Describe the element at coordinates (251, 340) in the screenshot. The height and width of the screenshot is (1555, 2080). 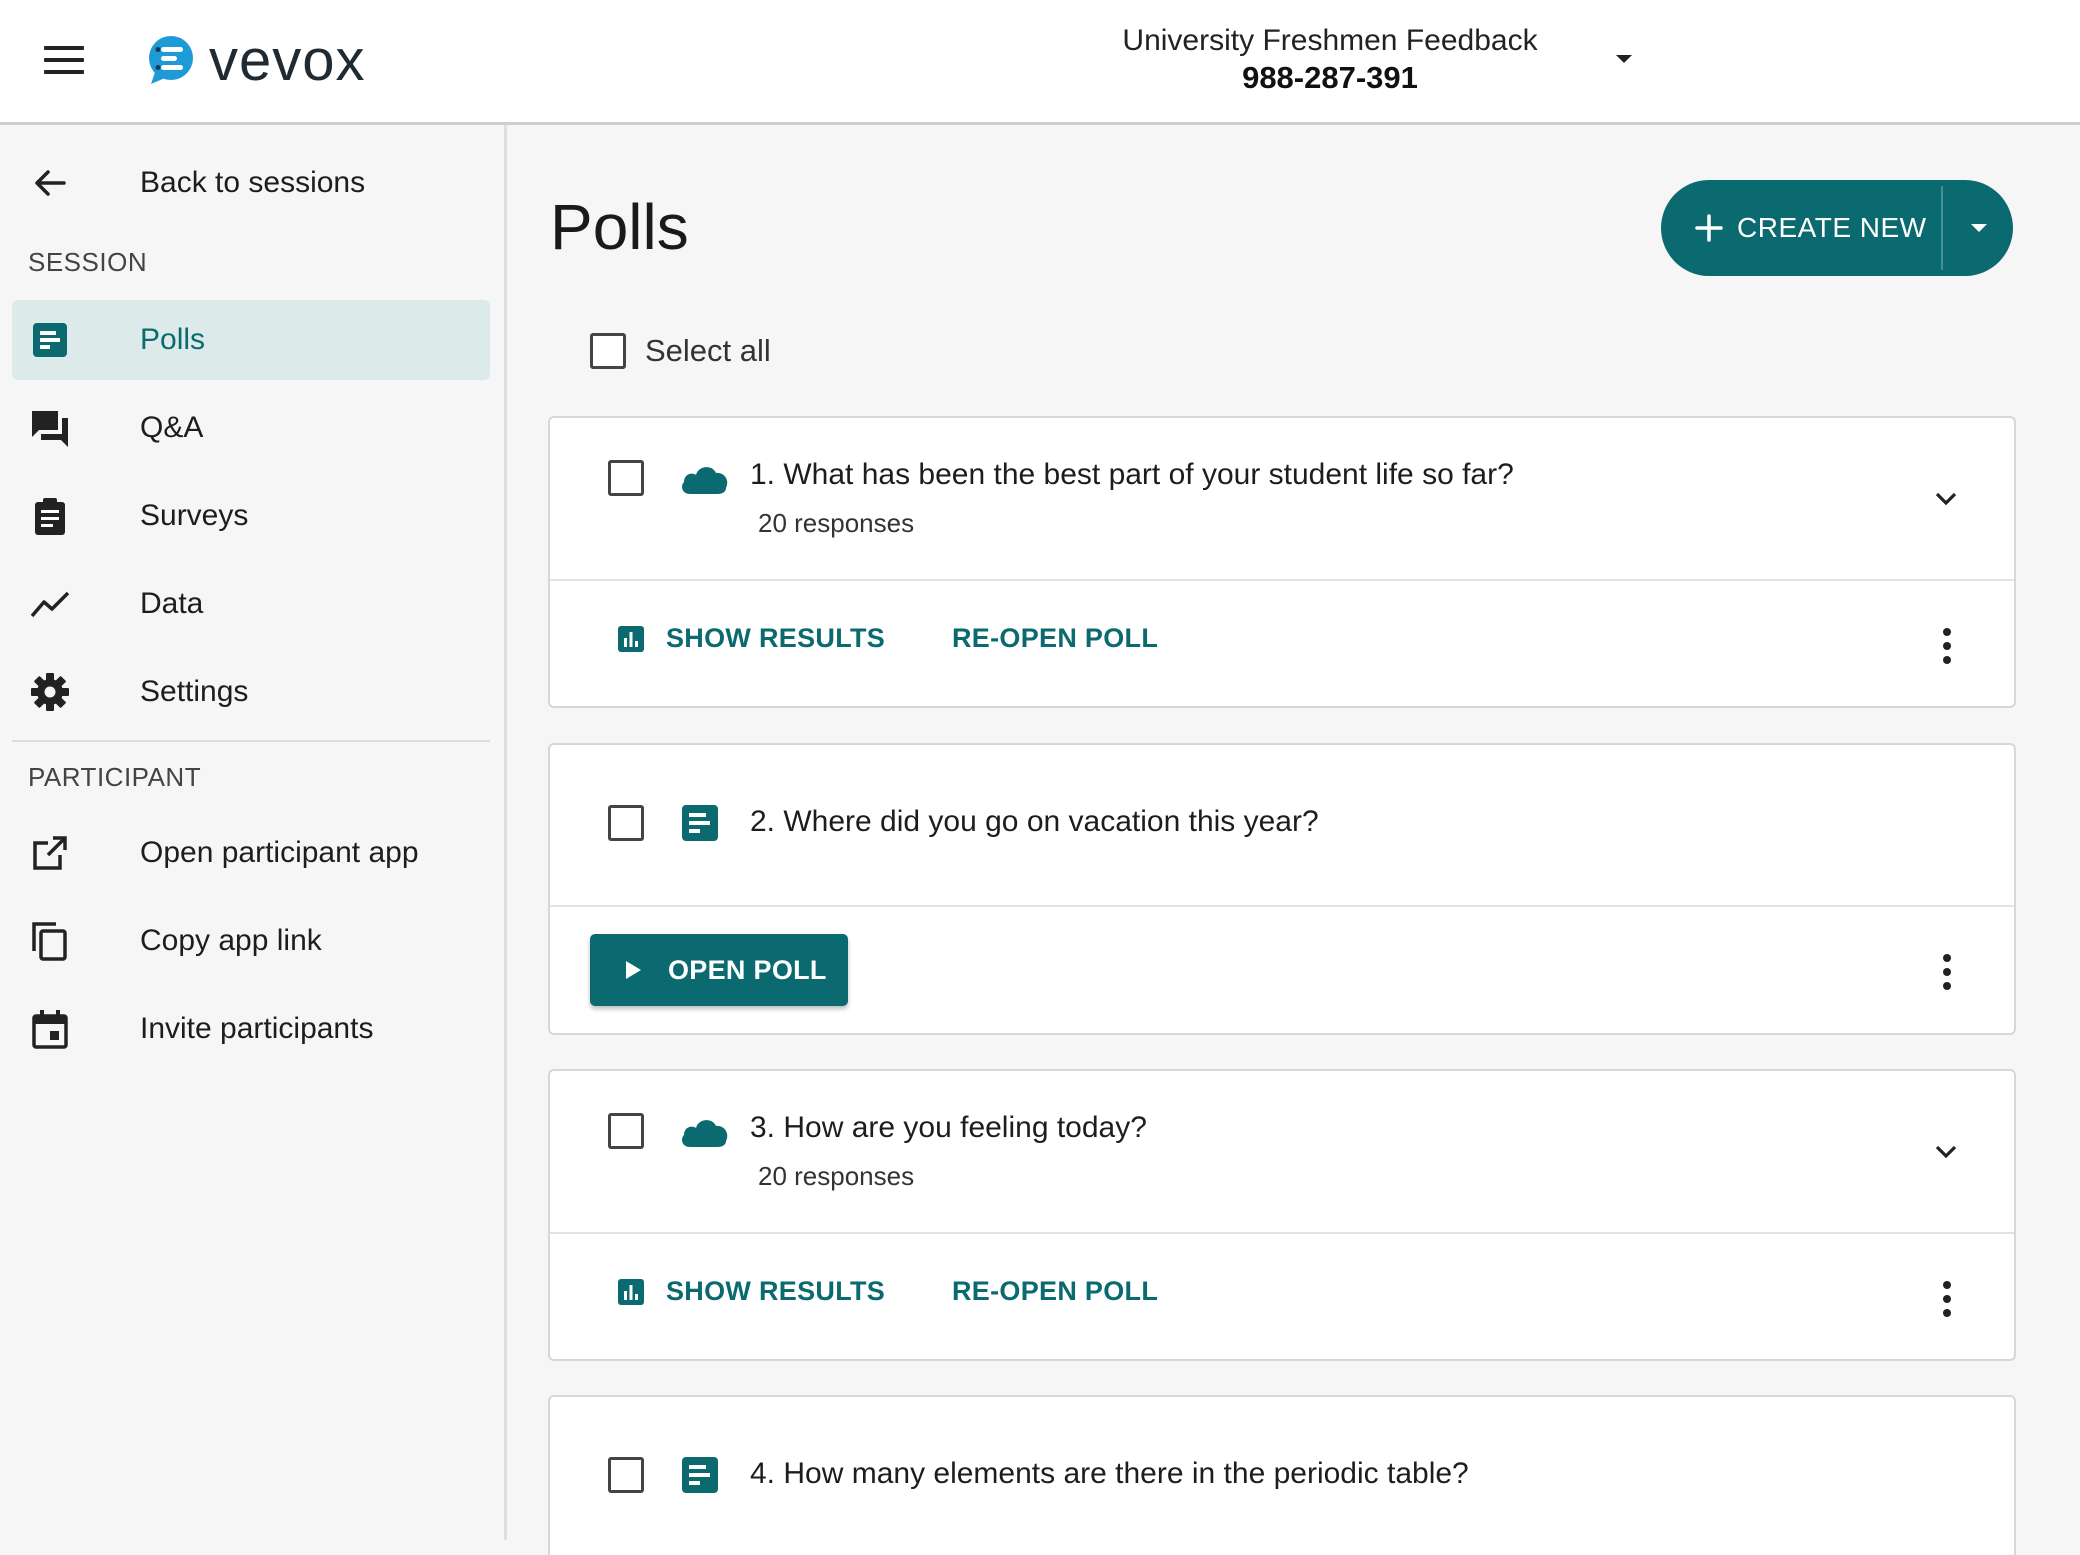
I see `sidebar-item-polls: Polls` at that location.